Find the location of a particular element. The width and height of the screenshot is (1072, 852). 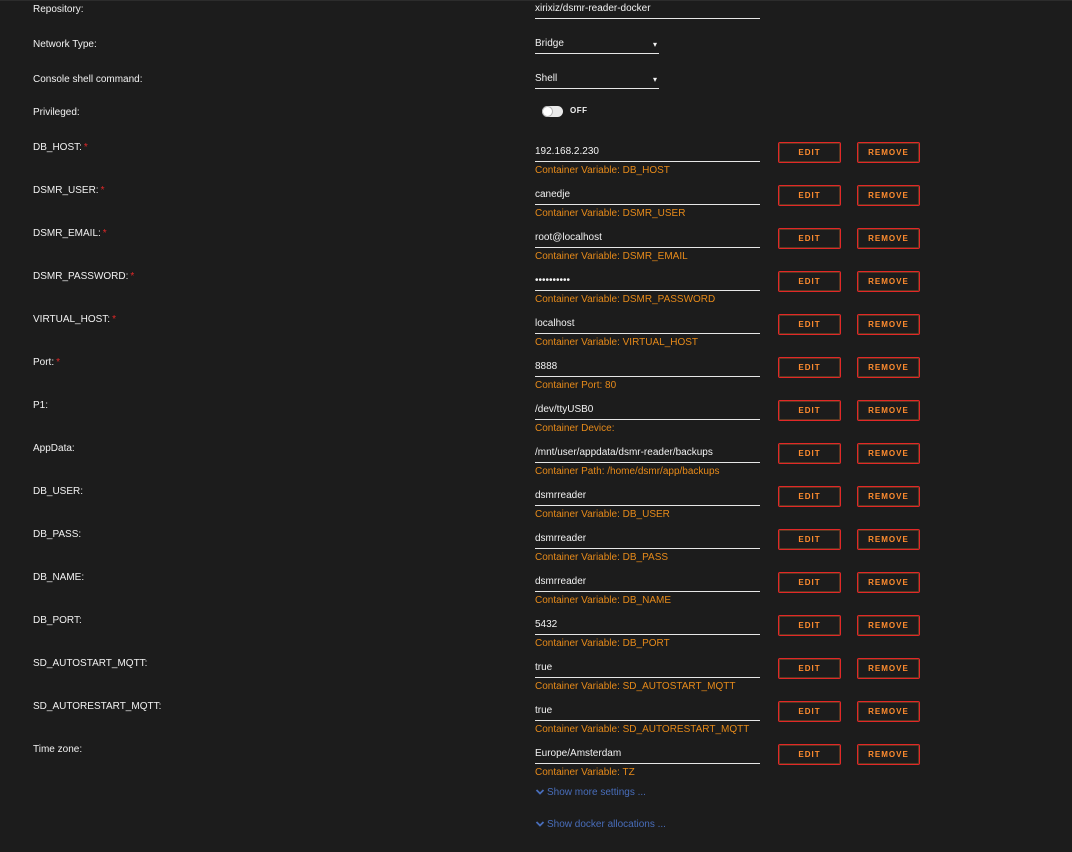

variable-hint: Container Variable: DB_PASS is located at coordinates (602, 557).